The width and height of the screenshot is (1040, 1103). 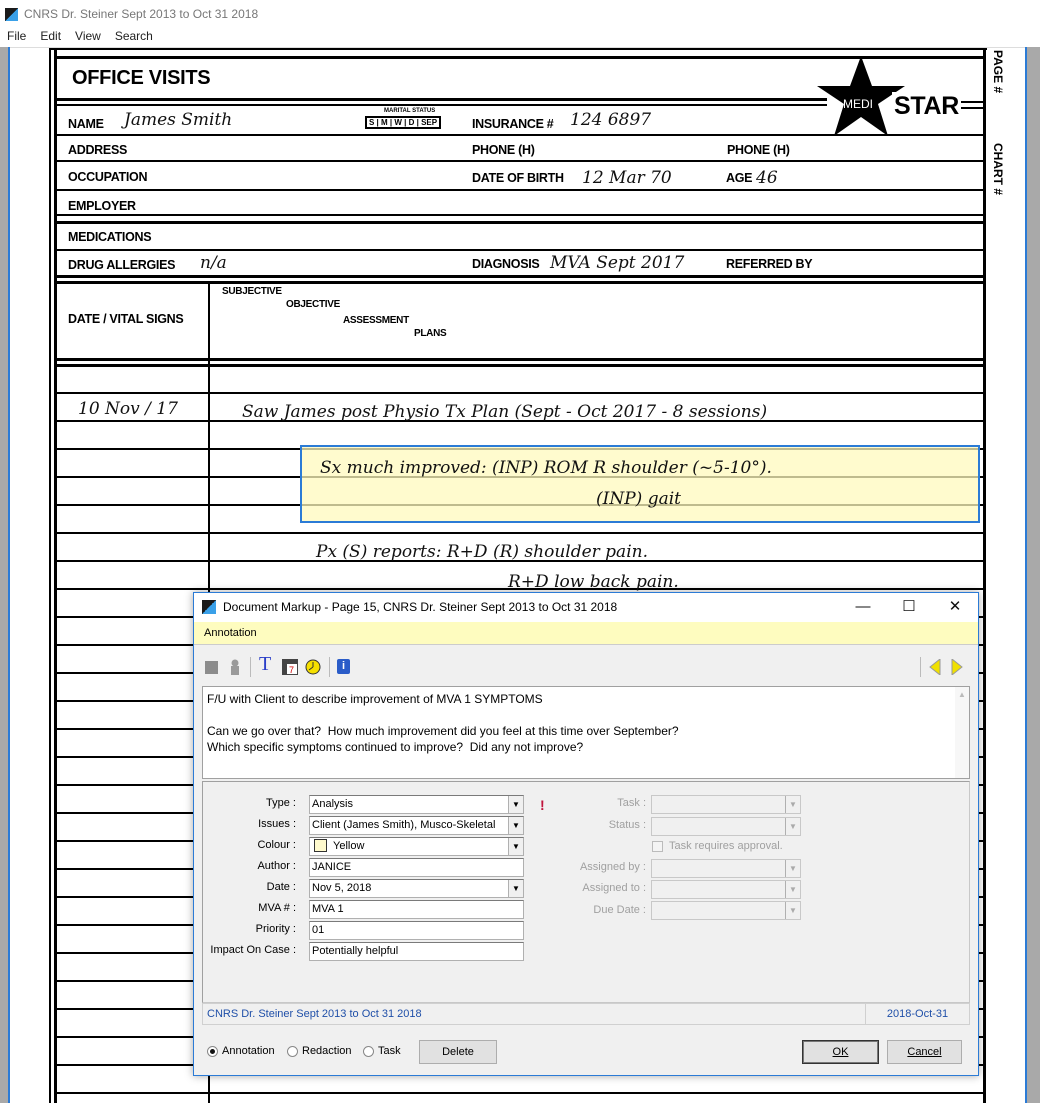 What do you see at coordinates (611, 120) in the screenshot?
I see `handwritten-insurance: 124 6897` at bounding box center [611, 120].